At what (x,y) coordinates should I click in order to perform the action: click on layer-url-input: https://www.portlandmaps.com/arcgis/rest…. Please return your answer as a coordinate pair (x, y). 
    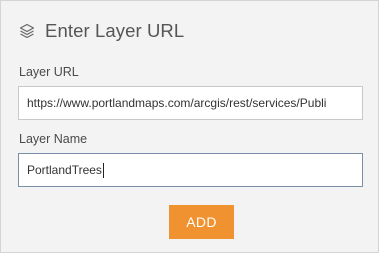
    Looking at the image, I should click on (190, 103).